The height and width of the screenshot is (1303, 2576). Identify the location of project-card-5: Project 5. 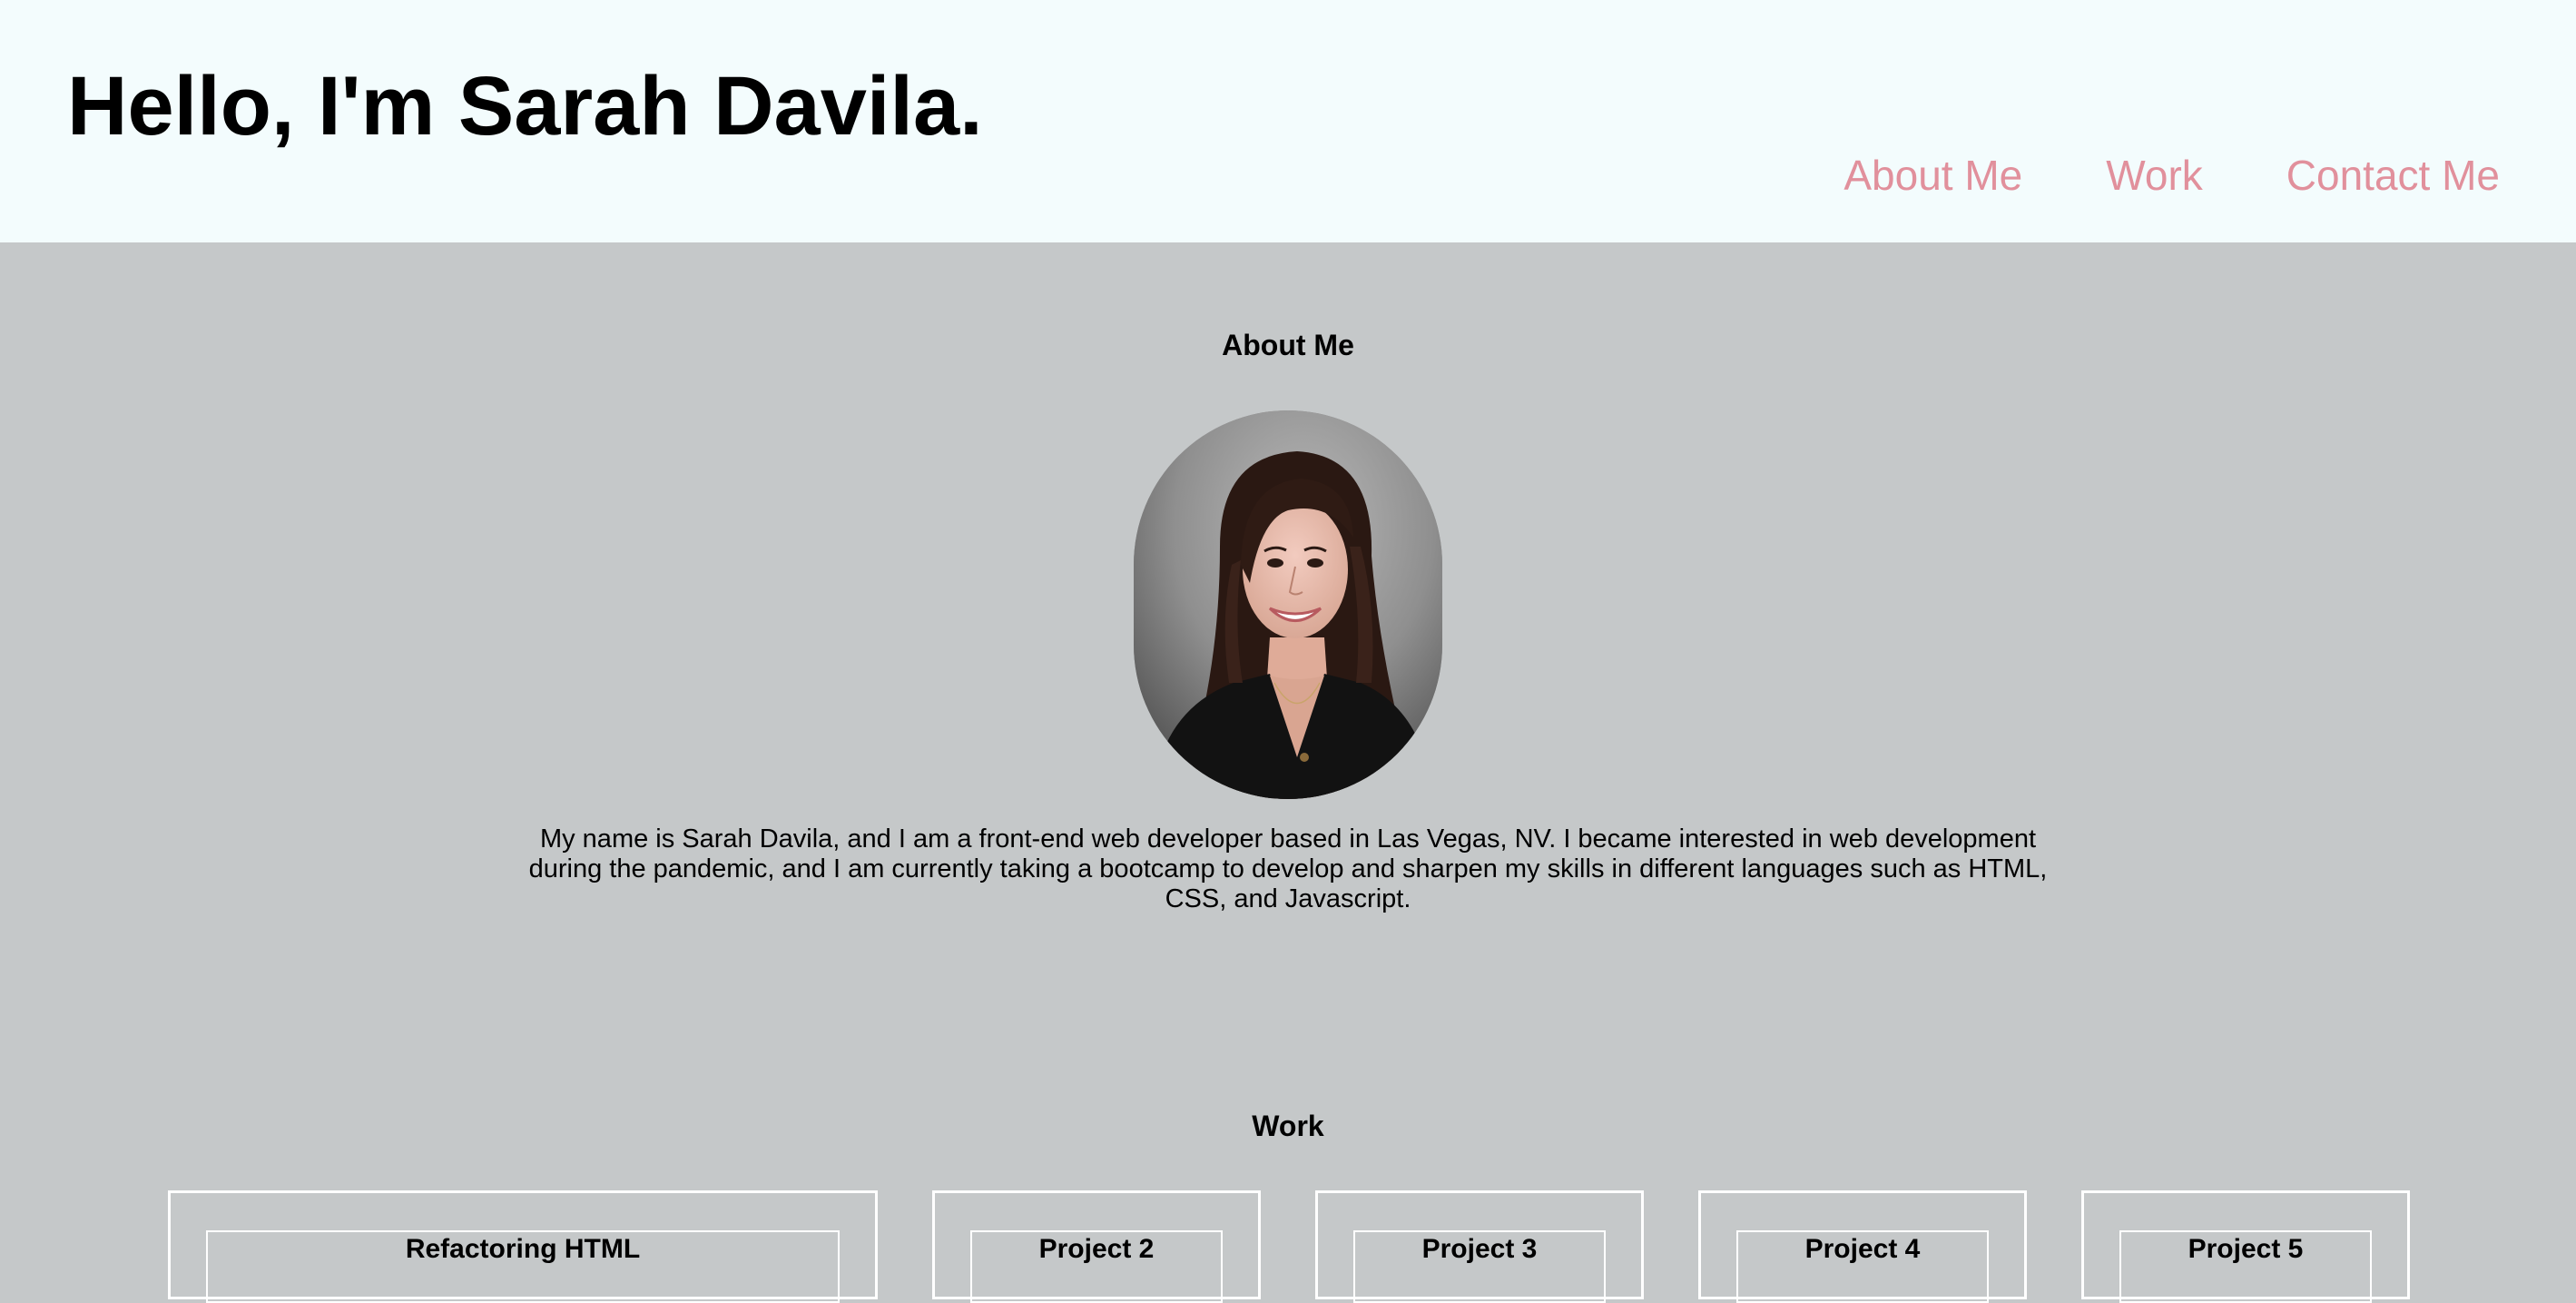
(2245, 1247).